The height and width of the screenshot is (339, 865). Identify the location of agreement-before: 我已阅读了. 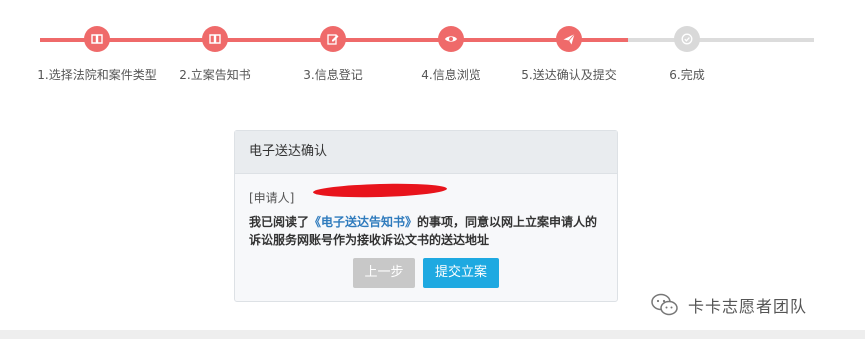
(279, 222).